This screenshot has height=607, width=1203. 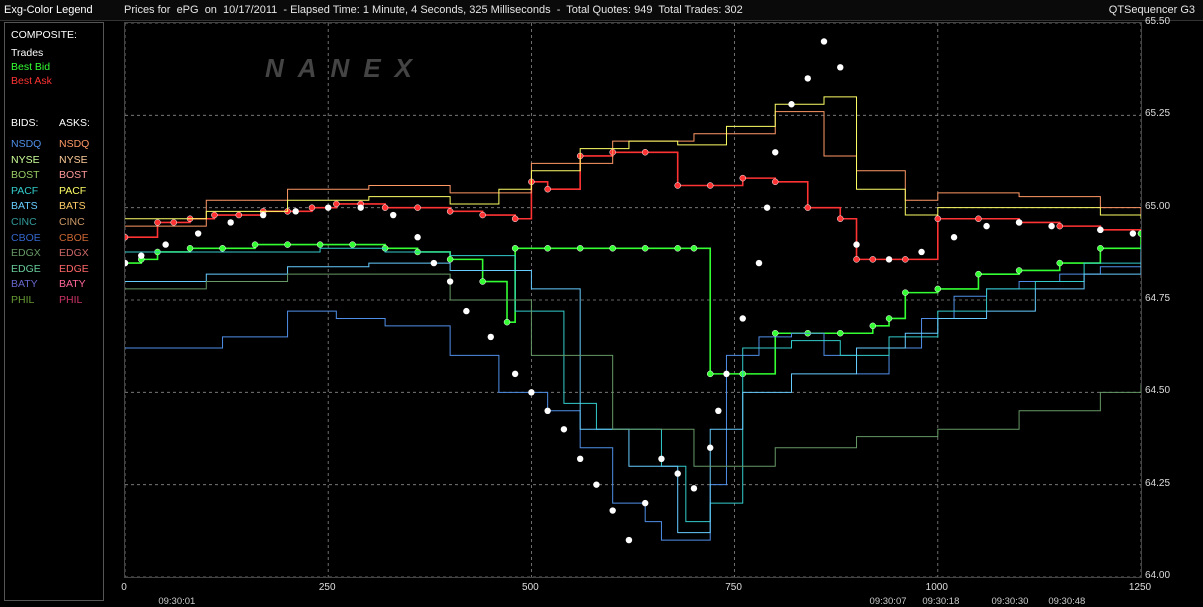 What do you see at coordinates (26, 268) in the screenshot?
I see `legend-bid-edge: EDGE` at bounding box center [26, 268].